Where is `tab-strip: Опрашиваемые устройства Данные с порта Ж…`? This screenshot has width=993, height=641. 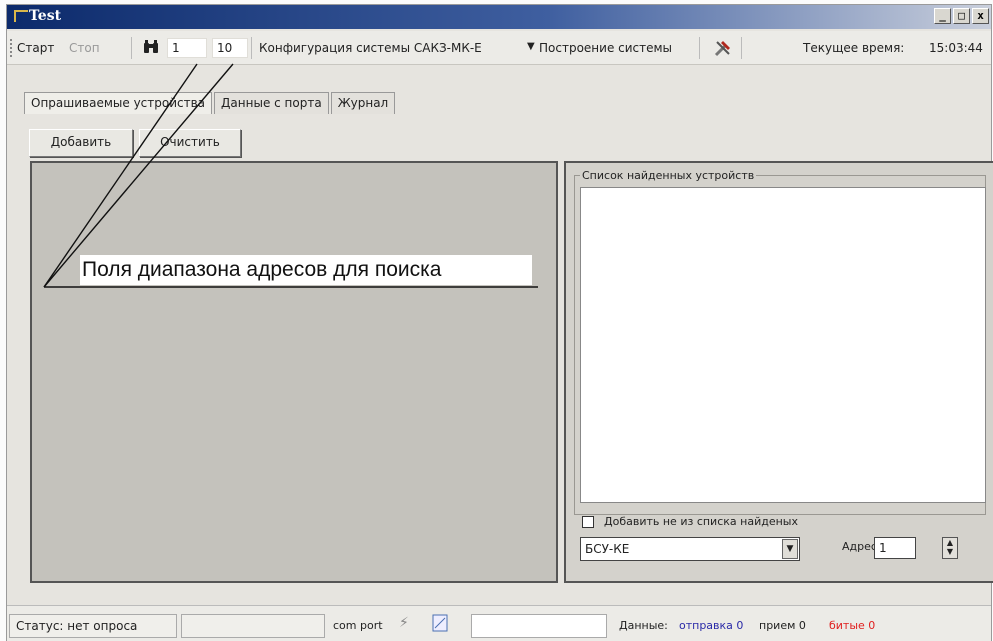 tab-strip: Опрашиваемые устройства Данные с порта Ж… is located at coordinates (210, 103).